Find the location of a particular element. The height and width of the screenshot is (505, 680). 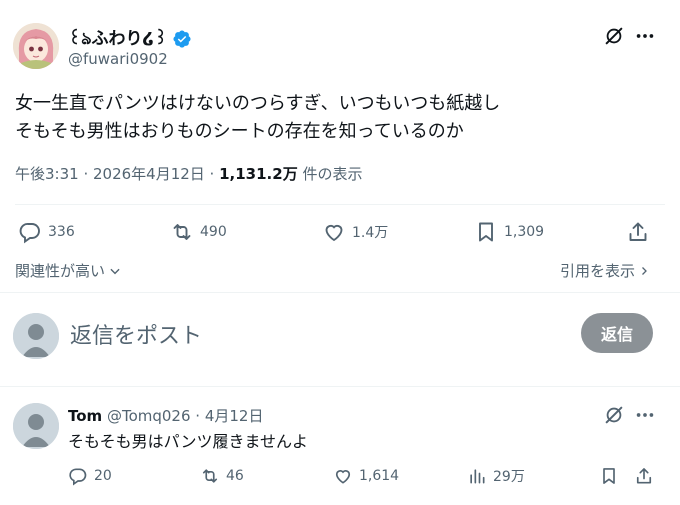

reply-button: 20 is located at coordinates (90, 476).